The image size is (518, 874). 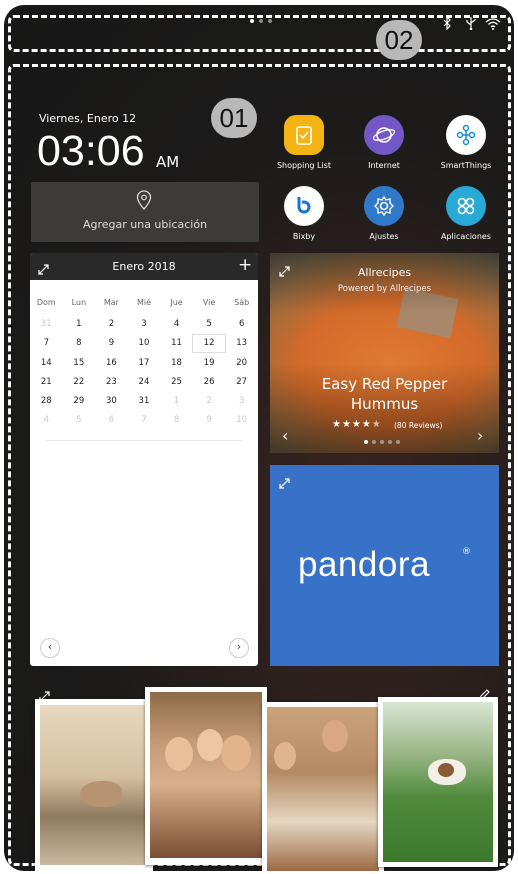 I want to click on calendar-day: 11, so click(x=176, y=343).